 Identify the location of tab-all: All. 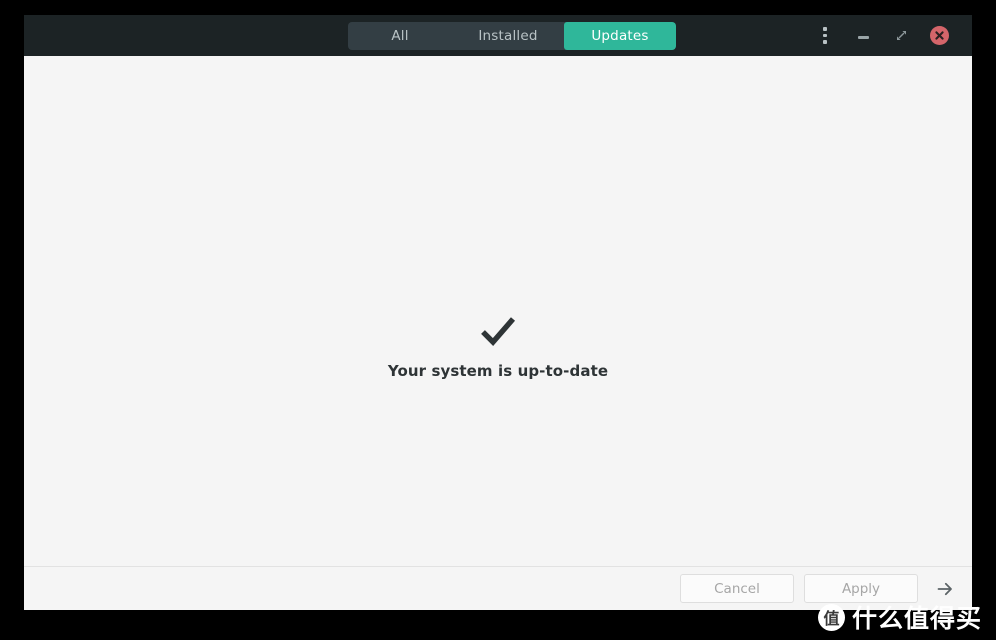
(400, 36).